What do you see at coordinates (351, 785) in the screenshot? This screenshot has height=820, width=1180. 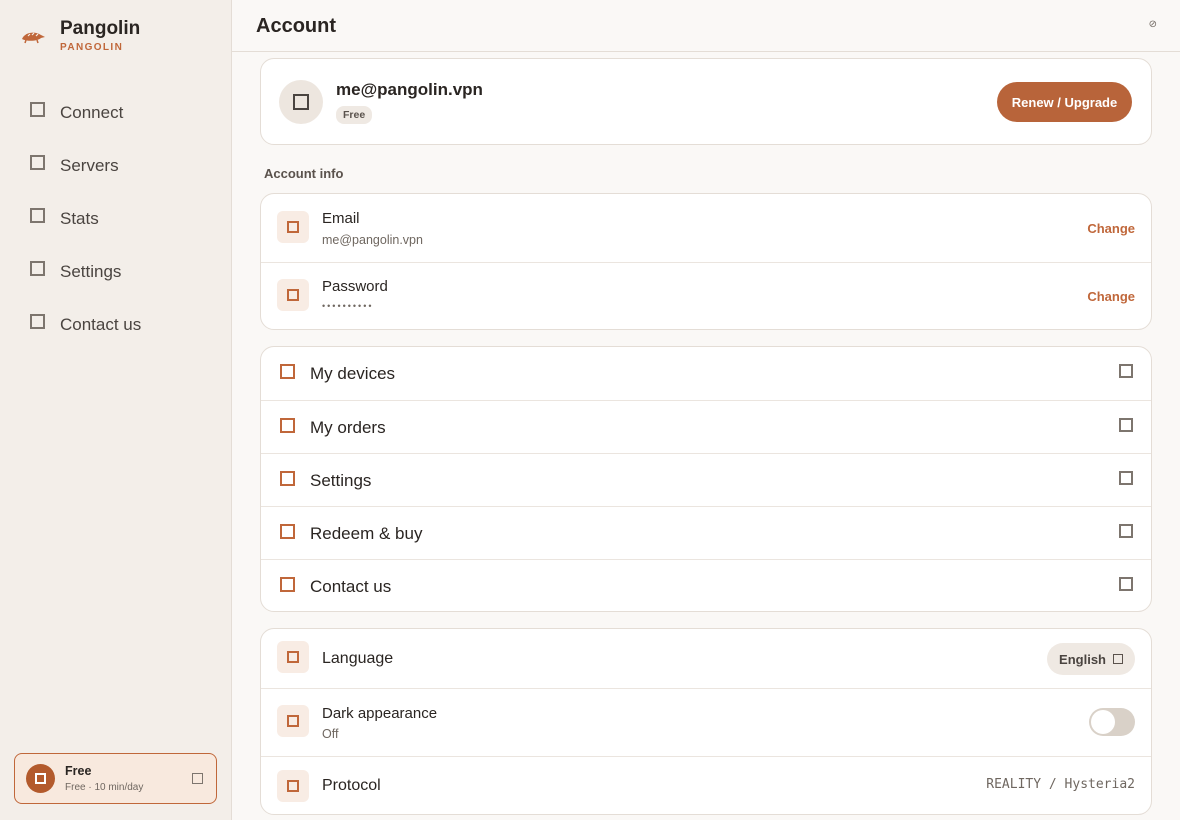 I see `protocol-title: Protocol` at bounding box center [351, 785].